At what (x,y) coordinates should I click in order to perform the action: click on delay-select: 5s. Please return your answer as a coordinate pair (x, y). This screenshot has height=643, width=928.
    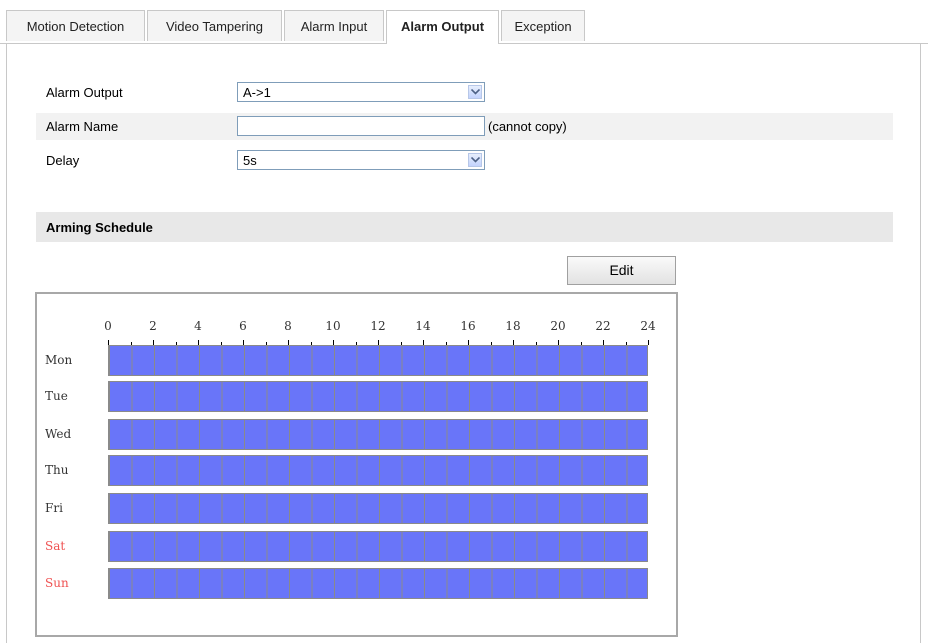
    Looking at the image, I should click on (361, 160).